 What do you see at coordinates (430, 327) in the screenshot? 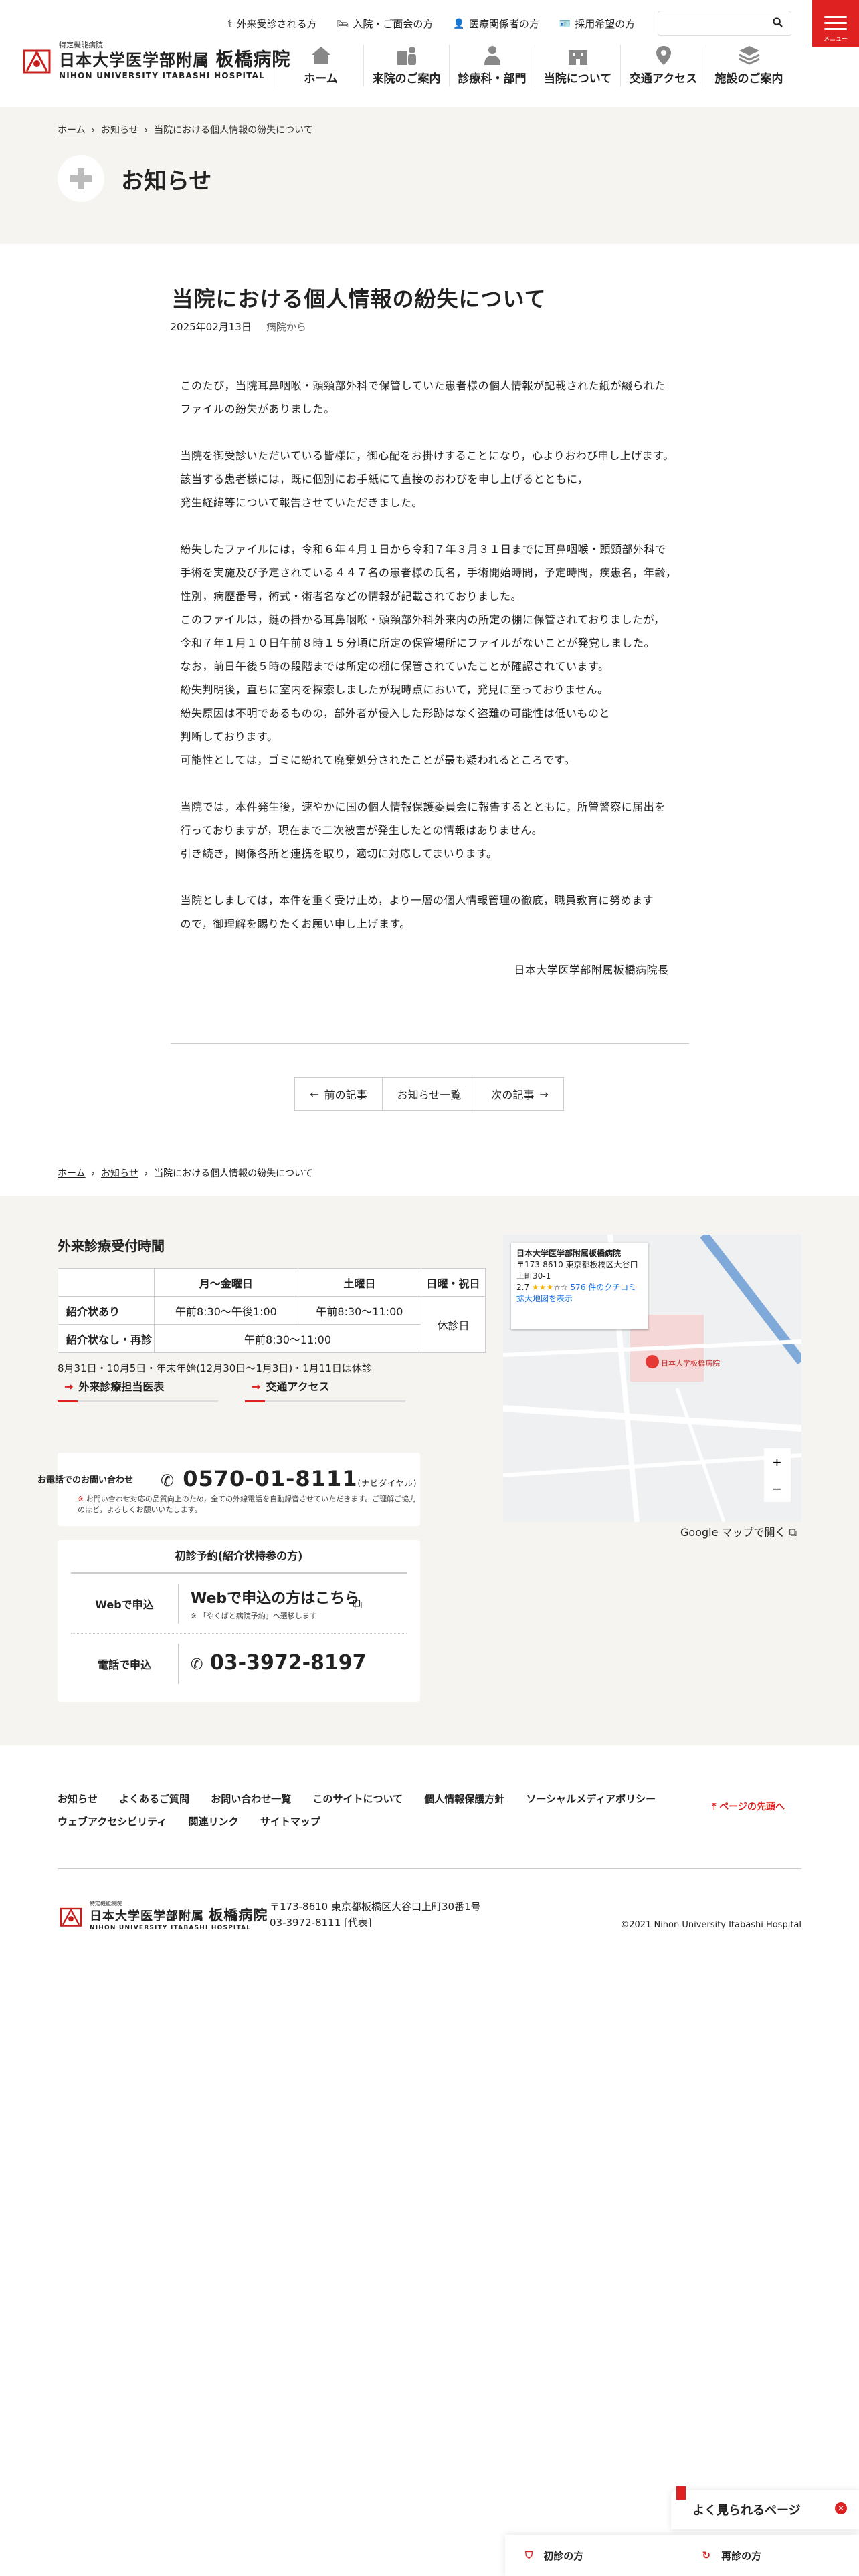
I see `article-meta: 2025年02月13日 病院から` at bounding box center [430, 327].